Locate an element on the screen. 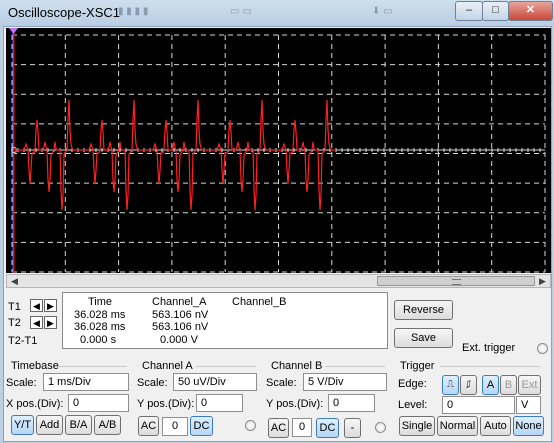 The width and height of the screenshot is (554, 443). channel-b-title: Channel B is located at coordinates (297, 366).